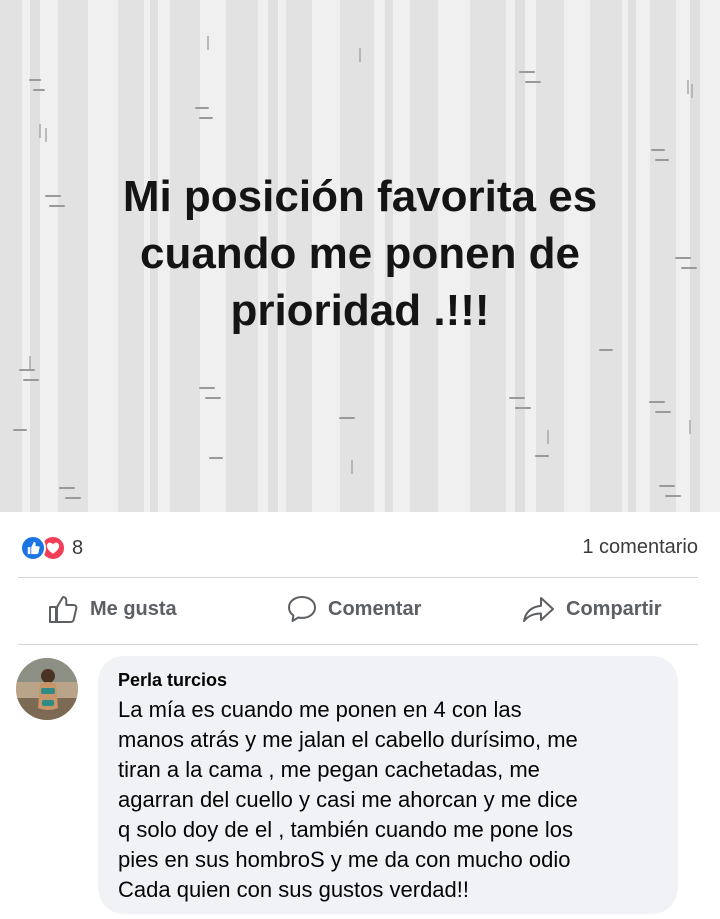 This screenshot has width=720, height=919. What do you see at coordinates (51, 548) in the screenshot?
I see `reactions-summary: 8` at bounding box center [51, 548].